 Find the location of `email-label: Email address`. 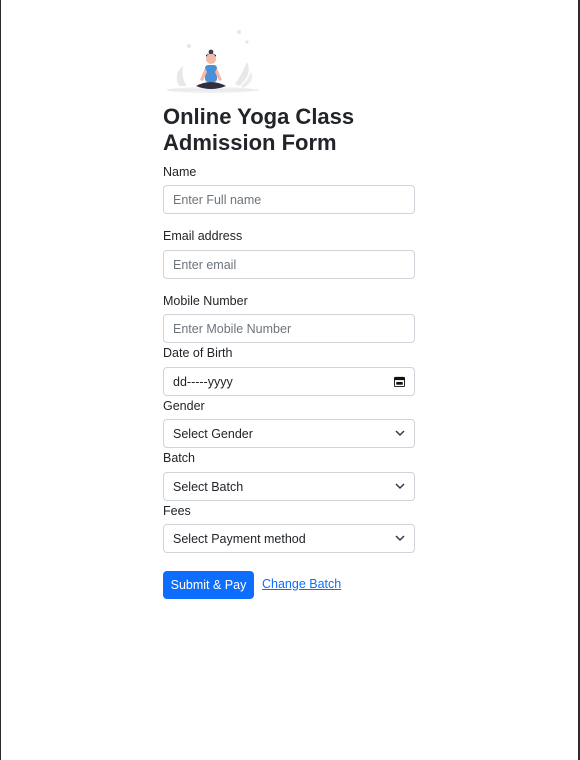

email-label: Email address is located at coordinates (203, 236).